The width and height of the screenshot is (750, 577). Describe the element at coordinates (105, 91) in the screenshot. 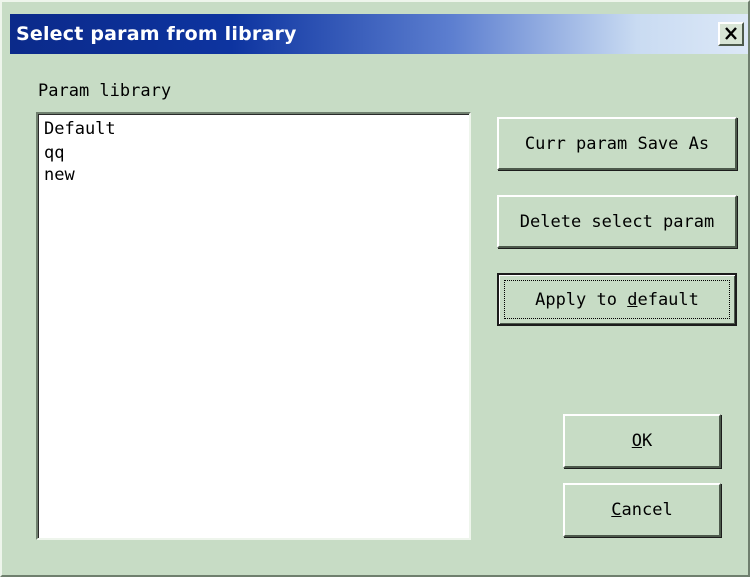

I see `param-library-label: Param library` at that location.